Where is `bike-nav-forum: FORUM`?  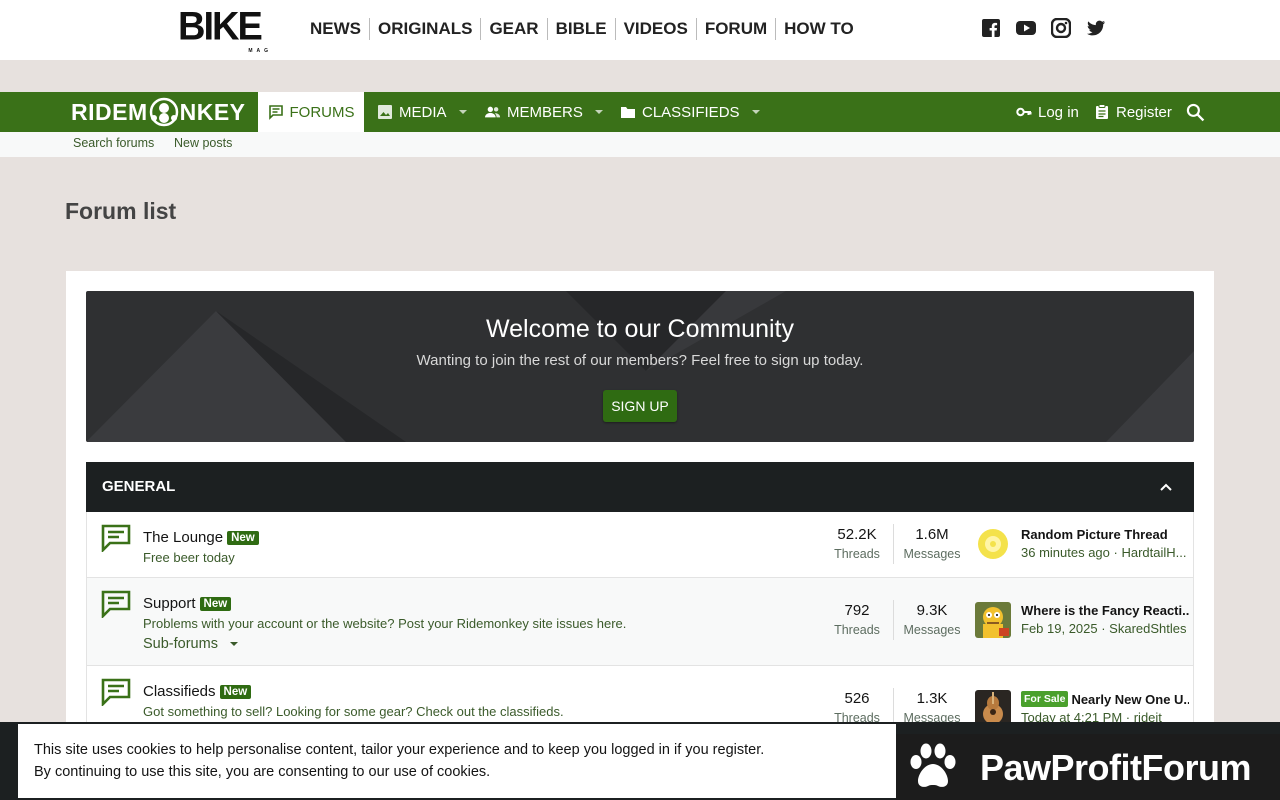 bike-nav-forum: FORUM is located at coordinates (735, 29).